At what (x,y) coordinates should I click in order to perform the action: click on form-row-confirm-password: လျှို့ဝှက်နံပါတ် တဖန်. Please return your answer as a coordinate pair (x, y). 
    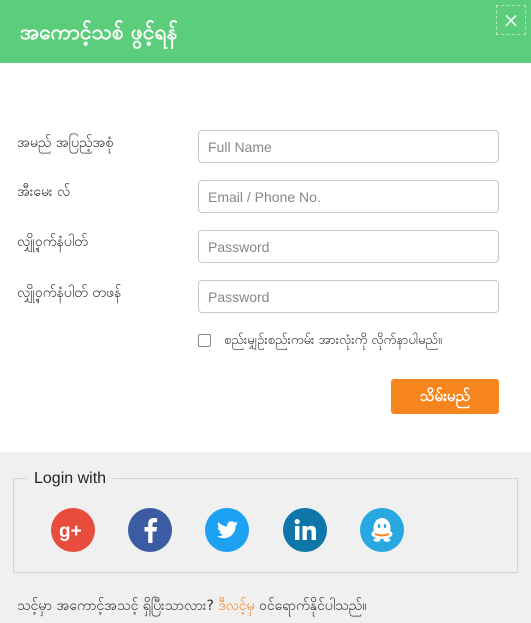
    Looking at the image, I should click on (265, 296).